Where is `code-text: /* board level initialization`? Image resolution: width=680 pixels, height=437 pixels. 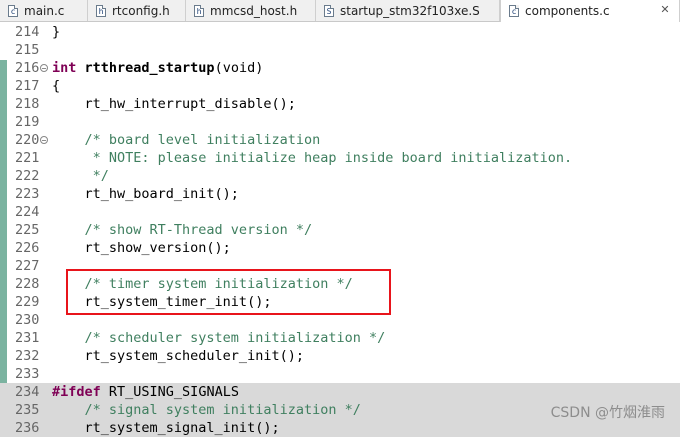 code-text: /* board level initialization is located at coordinates (186, 140).